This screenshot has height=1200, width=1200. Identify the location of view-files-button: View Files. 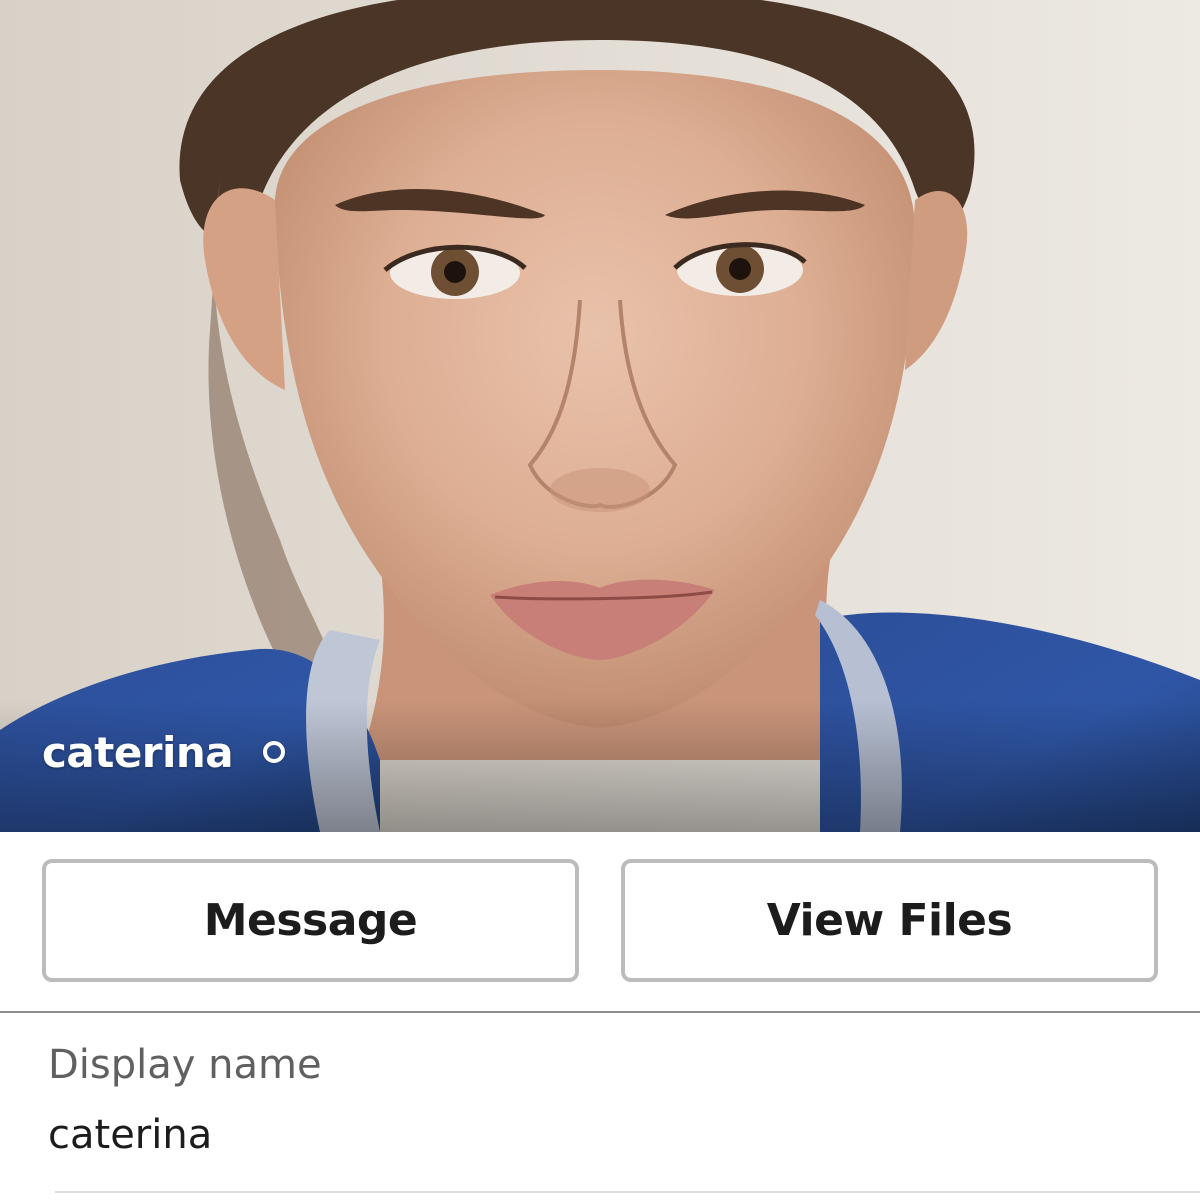
(889, 920).